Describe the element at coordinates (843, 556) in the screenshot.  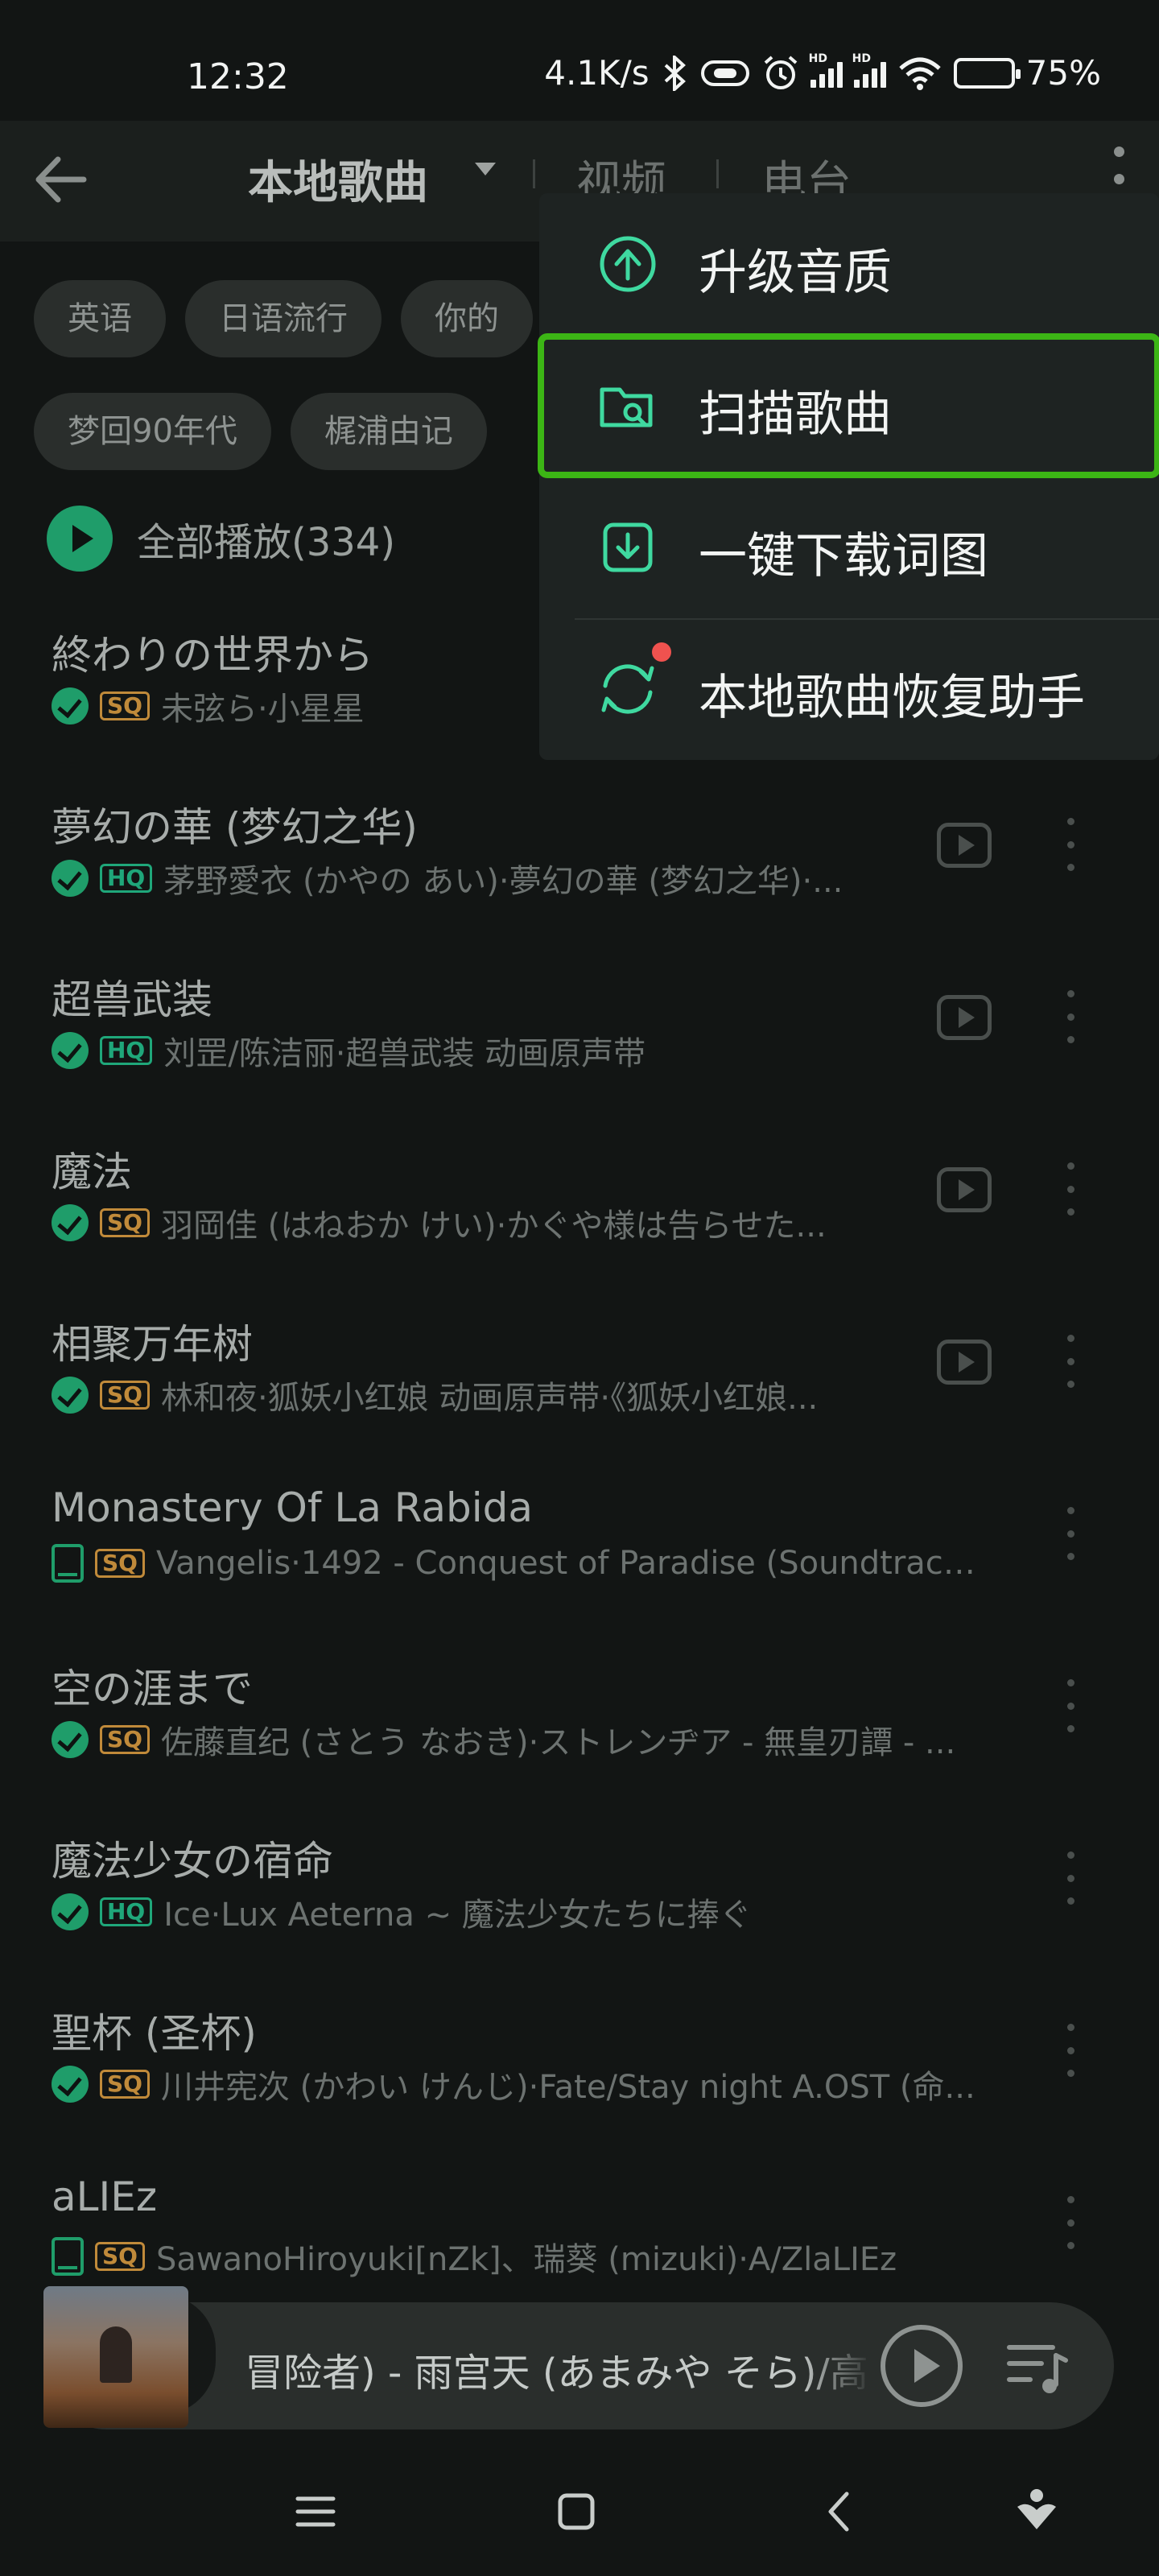
I see `menu-item-label: 一键下载词图` at that location.